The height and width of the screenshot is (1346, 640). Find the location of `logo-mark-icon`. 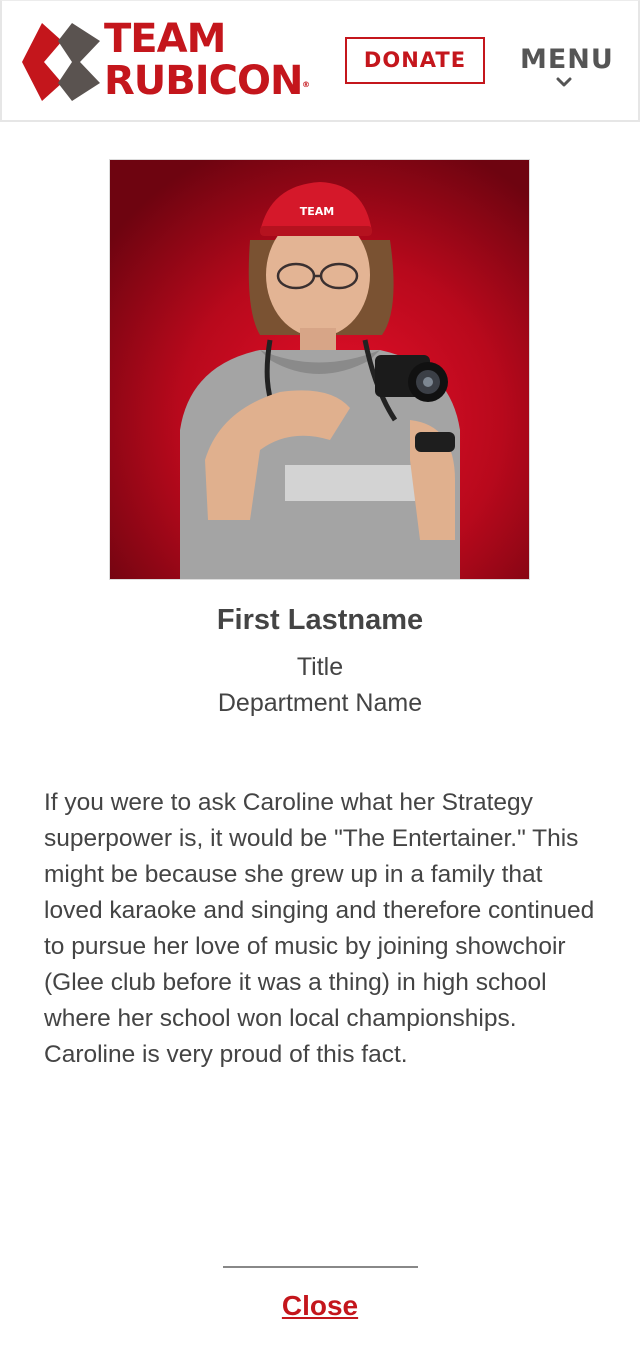

logo-mark-icon is located at coordinates (61, 62).